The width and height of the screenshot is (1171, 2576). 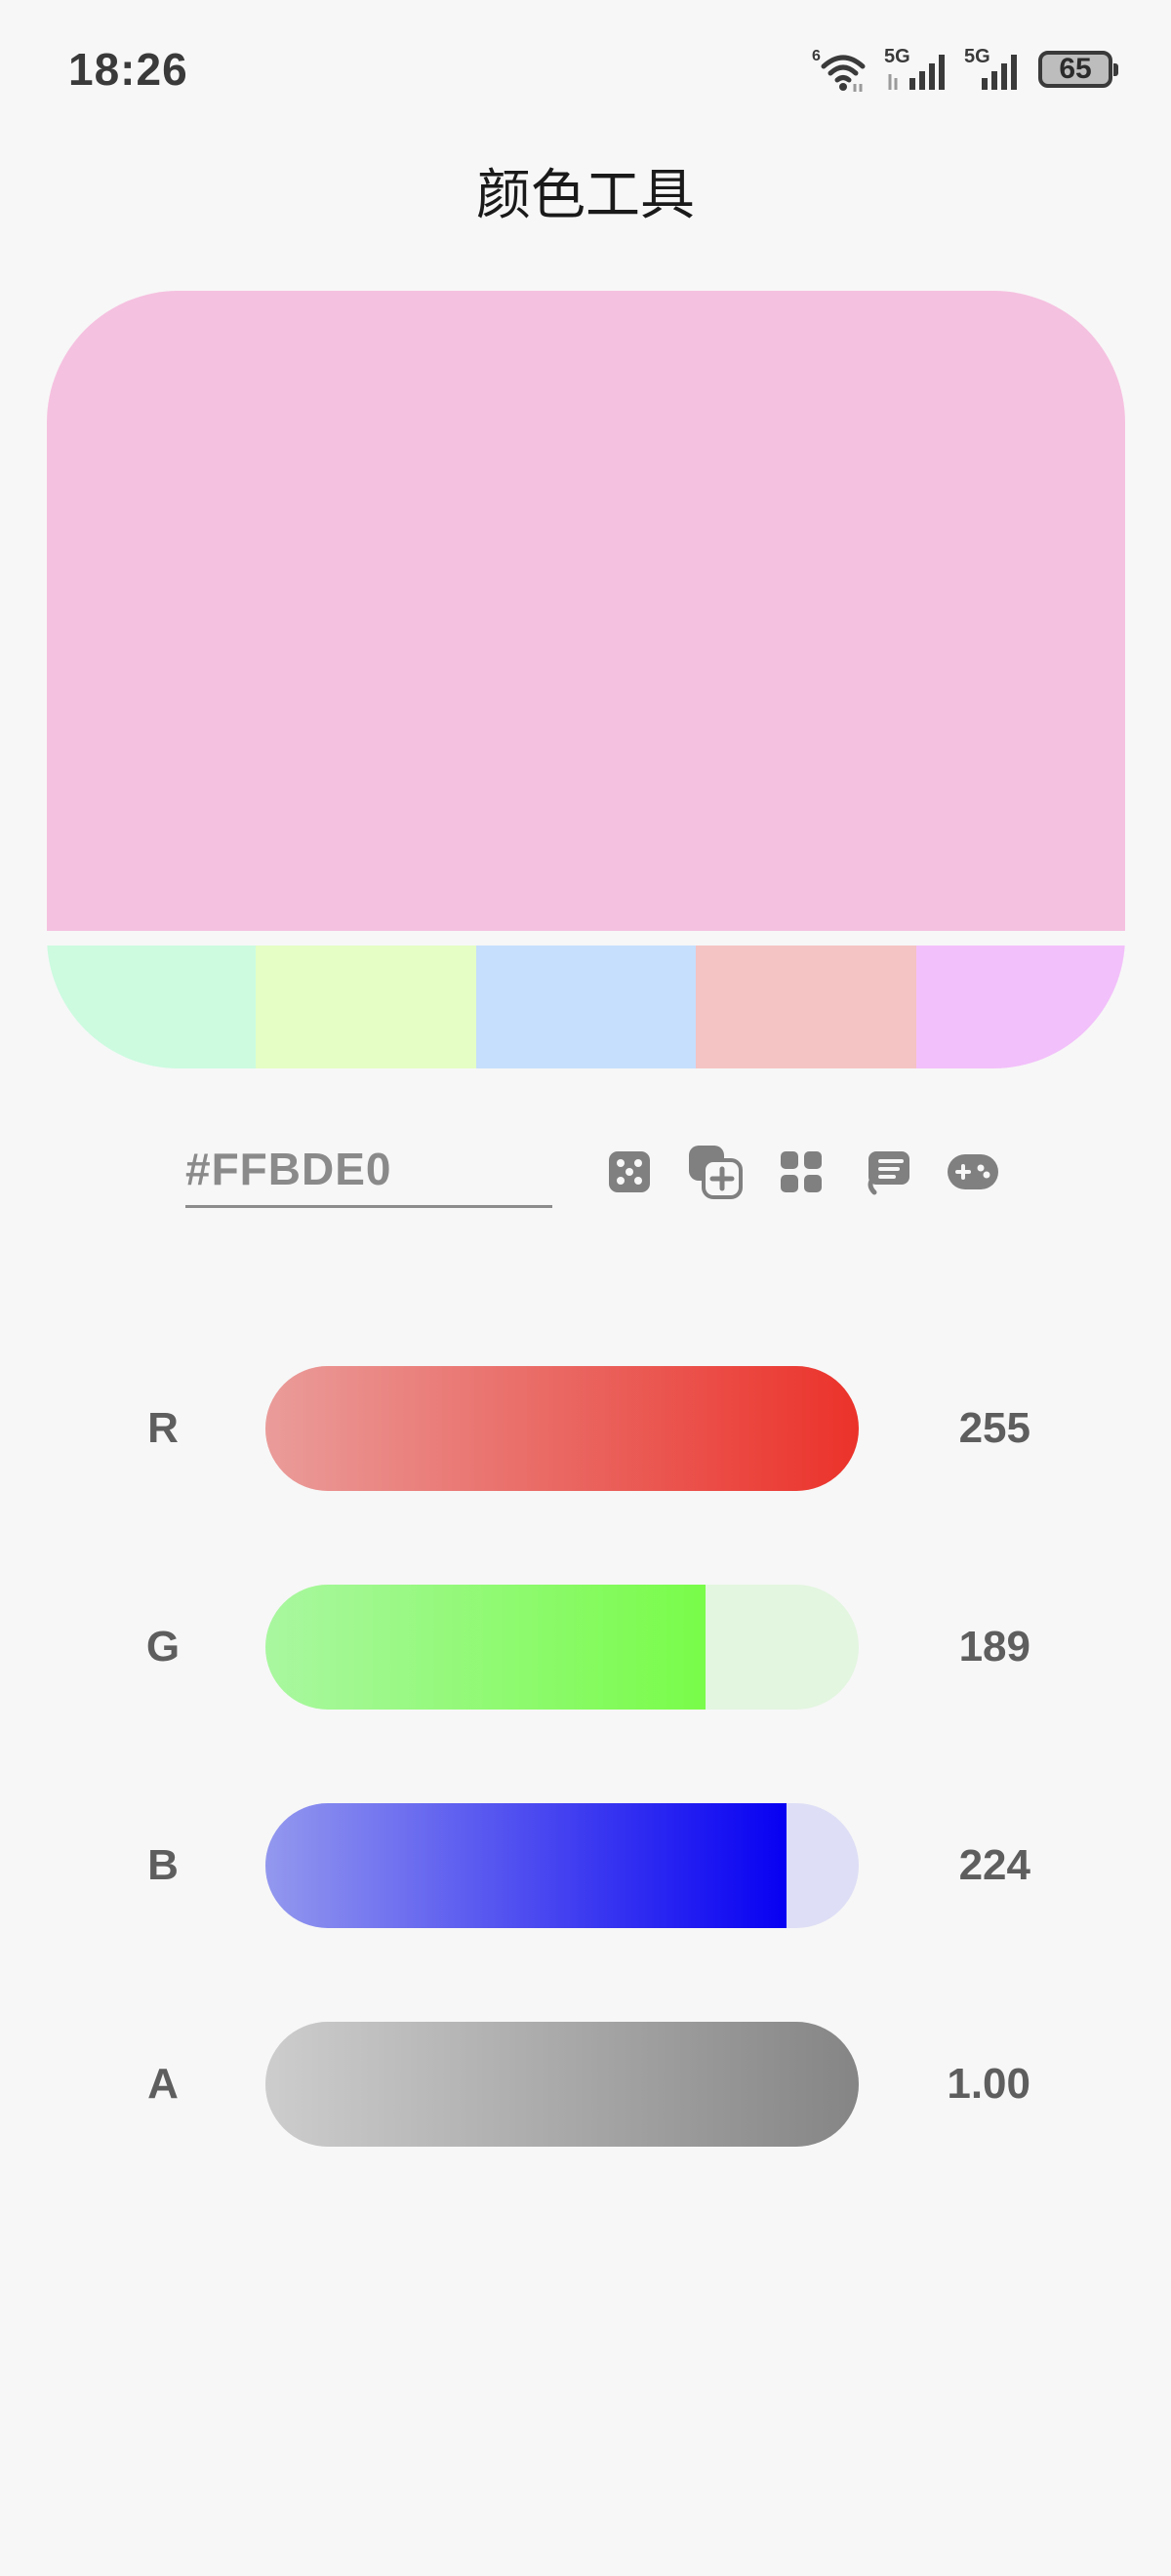 I want to click on hex-input: #FFBDE0, so click(x=368, y=1170).